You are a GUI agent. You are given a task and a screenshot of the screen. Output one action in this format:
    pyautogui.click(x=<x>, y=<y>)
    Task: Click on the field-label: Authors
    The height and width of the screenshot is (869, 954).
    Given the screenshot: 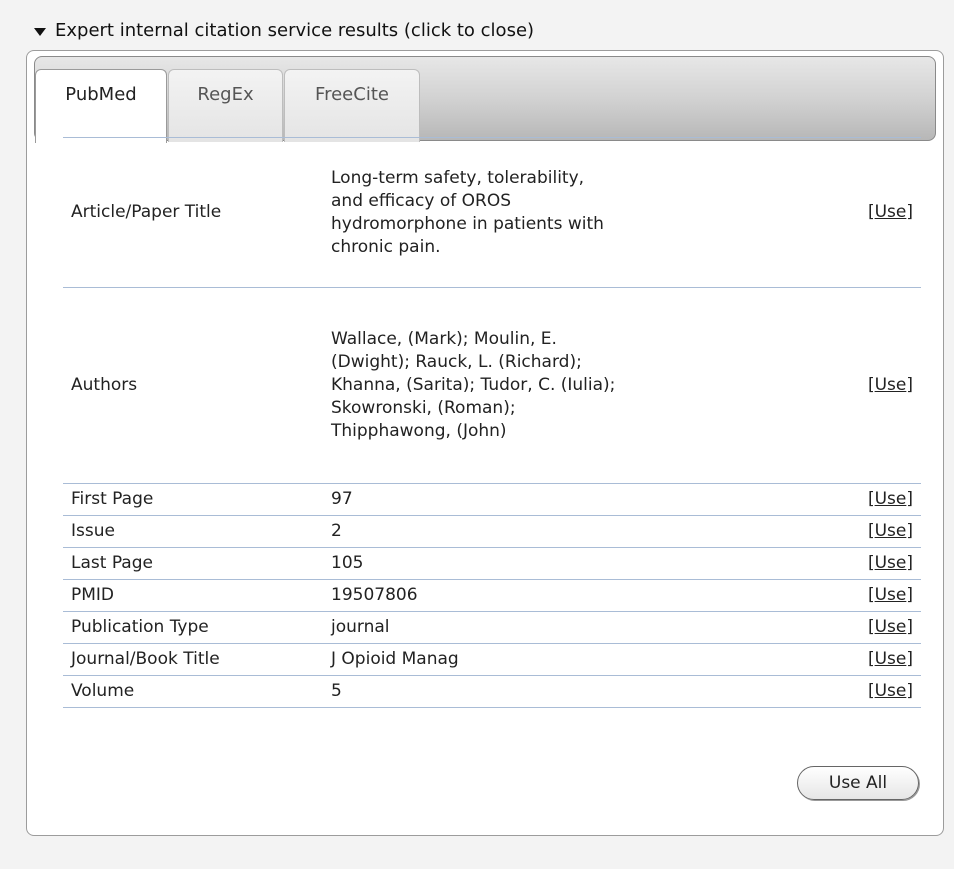 What is the action you would take?
    pyautogui.click(x=193, y=385)
    